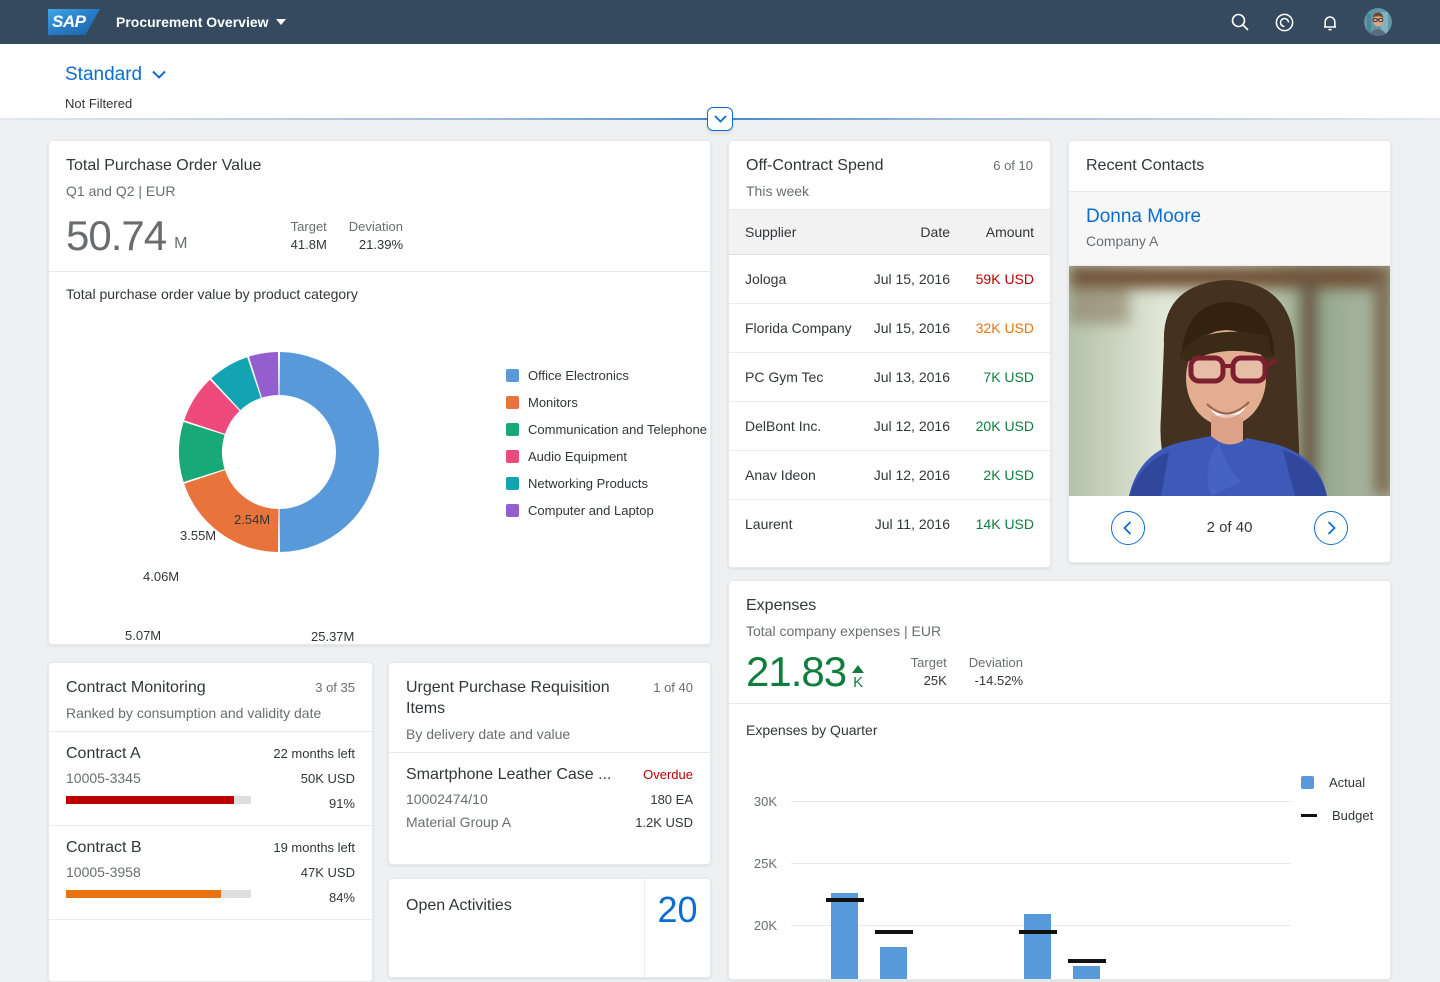  Describe the element at coordinates (889, 524) in the screenshot. I see `table-row: Laurent Jul 11, 2016 14K USD` at that location.